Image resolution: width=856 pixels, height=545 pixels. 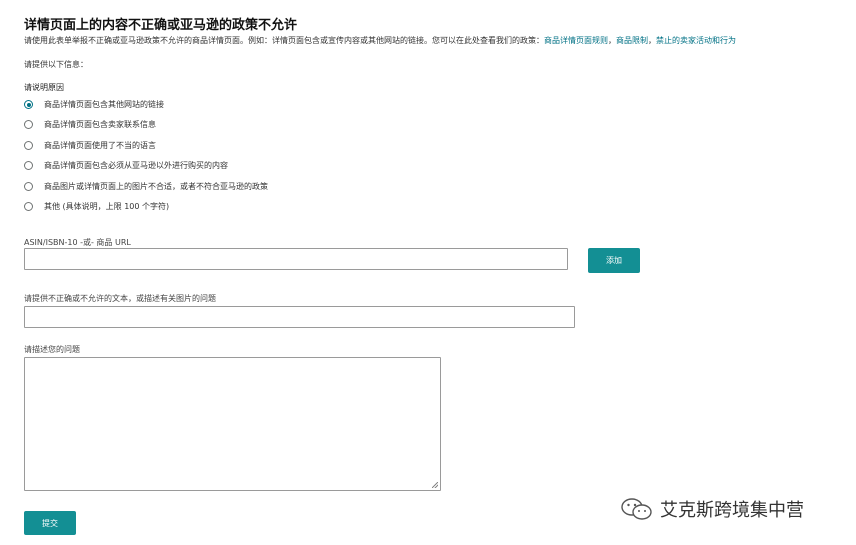 I want to click on reason-option-off-amazon-purchase: 商品详情页面包含必须从亚马逊以外进行购买的内容, so click(x=126, y=165).